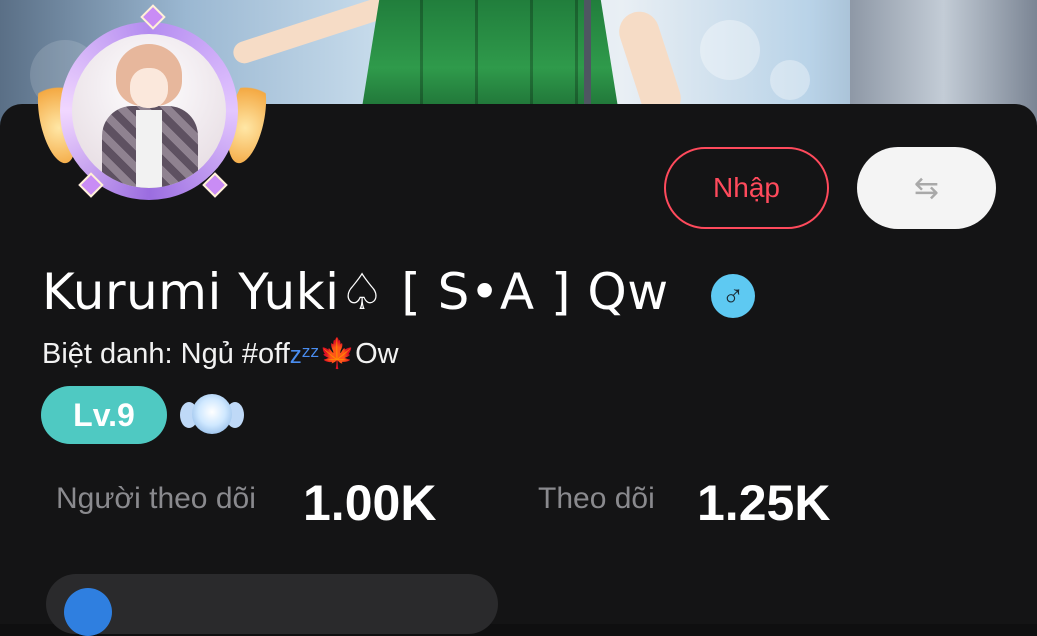  What do you see at coordinates (151, 19) in the screenshot?
I see `avatar-crown-icon` at bounding box center [151, 19].